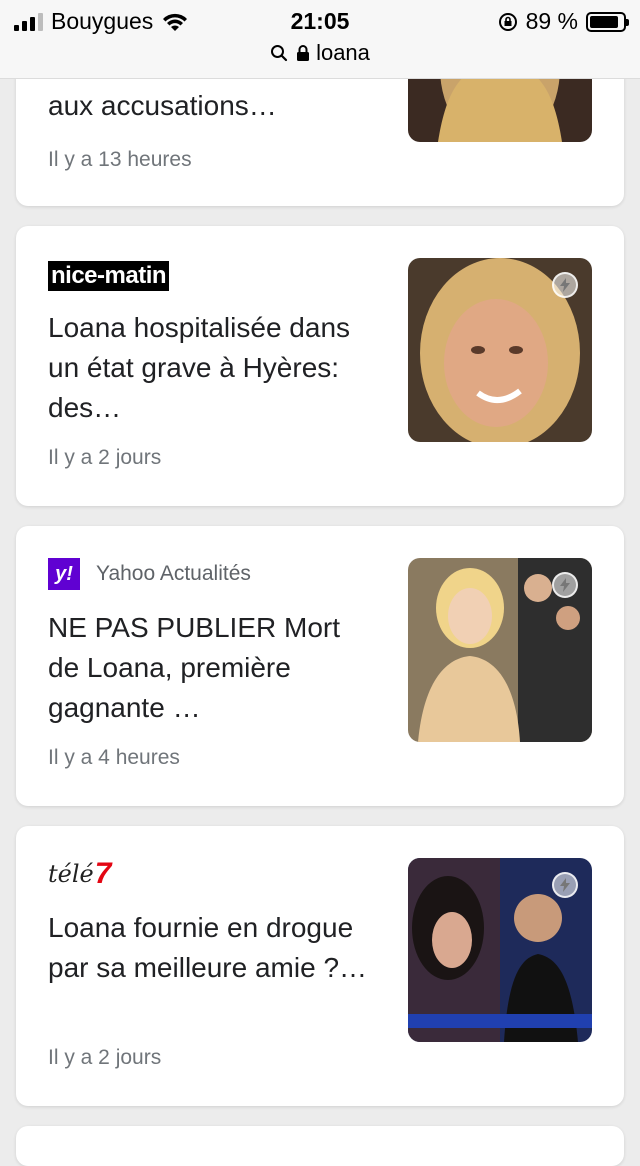  Describe the element at coordinates (343, 52) in the screenshot. I see `url-query: loana` at that location.